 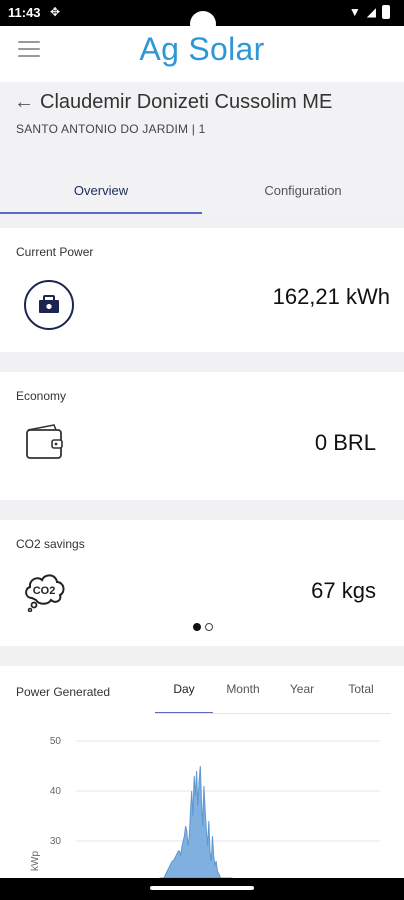 What do you see at coordinates (56, 741) in the screenshot?
I see `y-tick-label: 50` at bounding box center [56, 741].